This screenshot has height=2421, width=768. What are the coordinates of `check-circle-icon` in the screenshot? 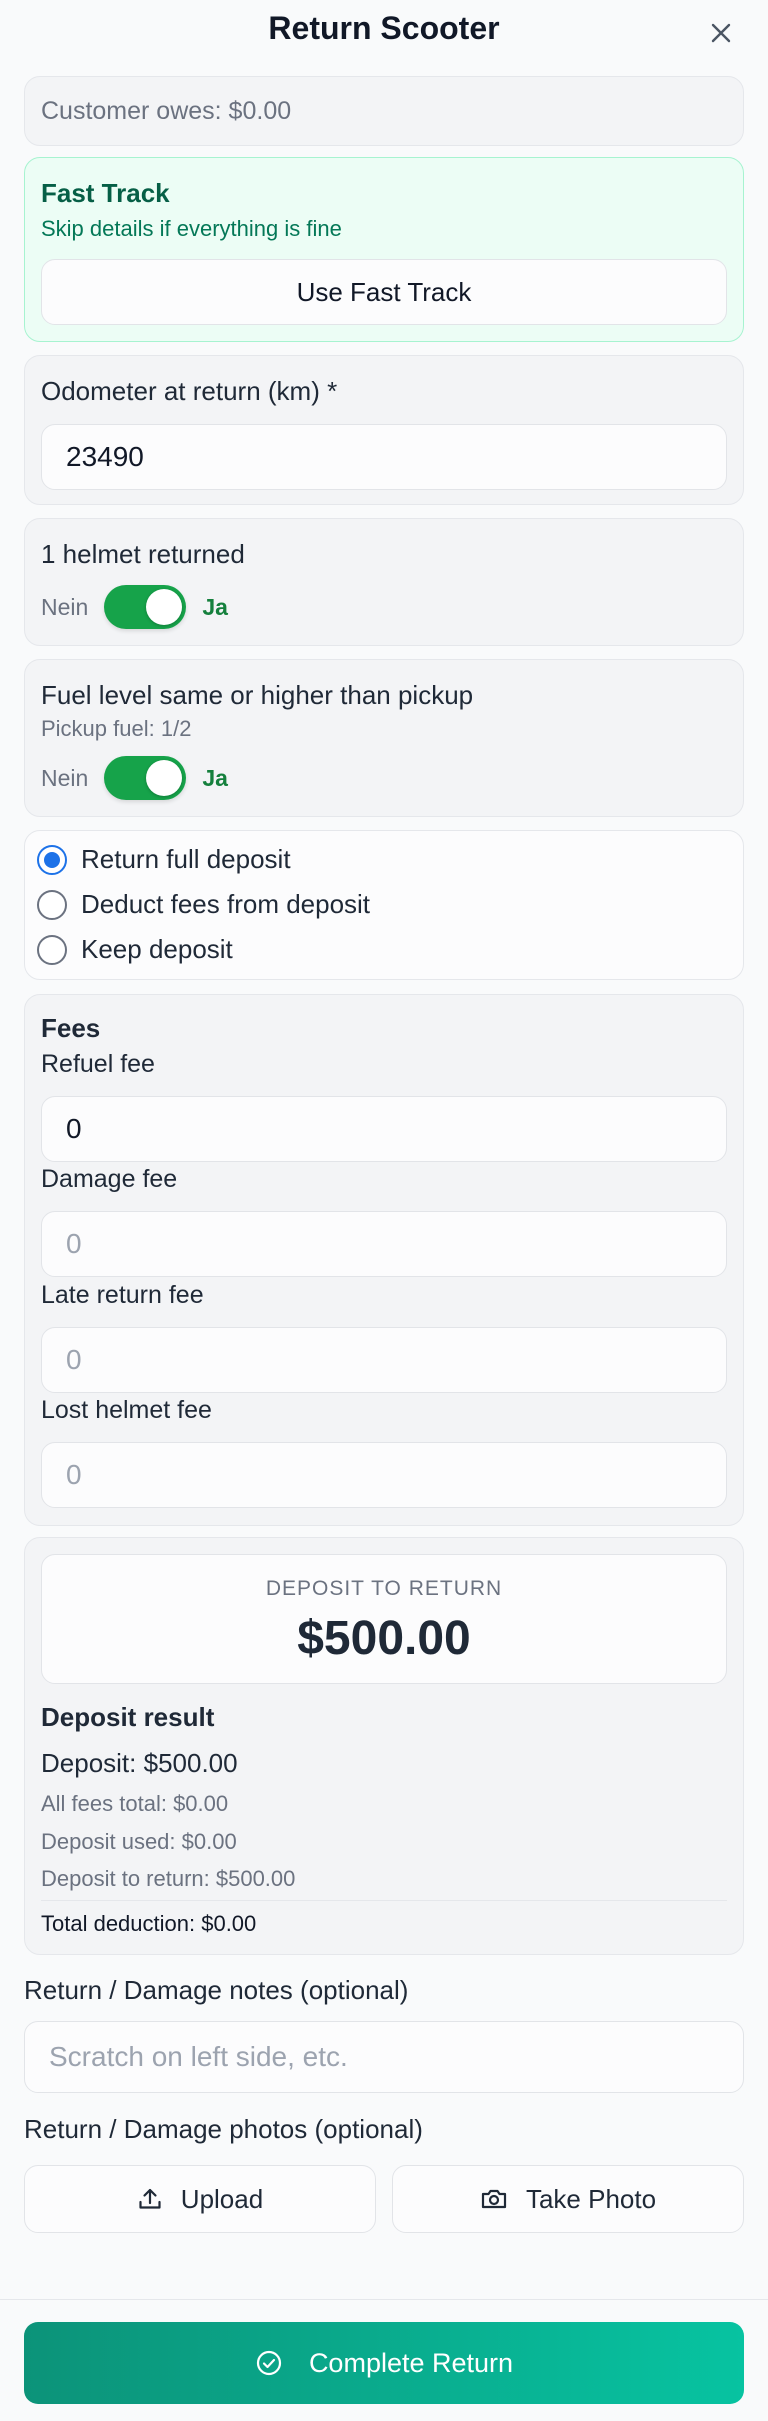 It's located at (269, 2363).